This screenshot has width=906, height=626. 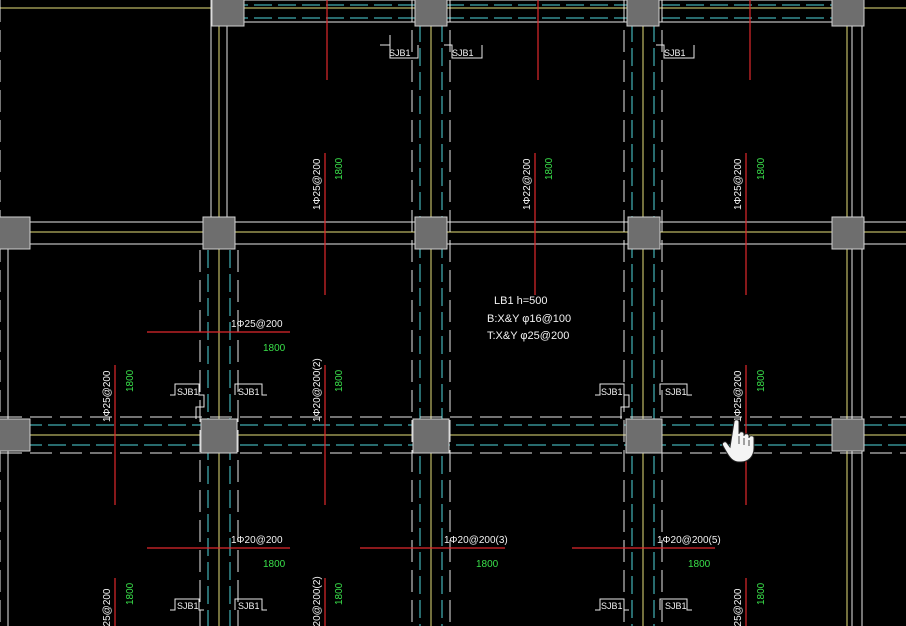 I want to click on rebar-label: 1Φ20@200, so click(x=257, y=540).